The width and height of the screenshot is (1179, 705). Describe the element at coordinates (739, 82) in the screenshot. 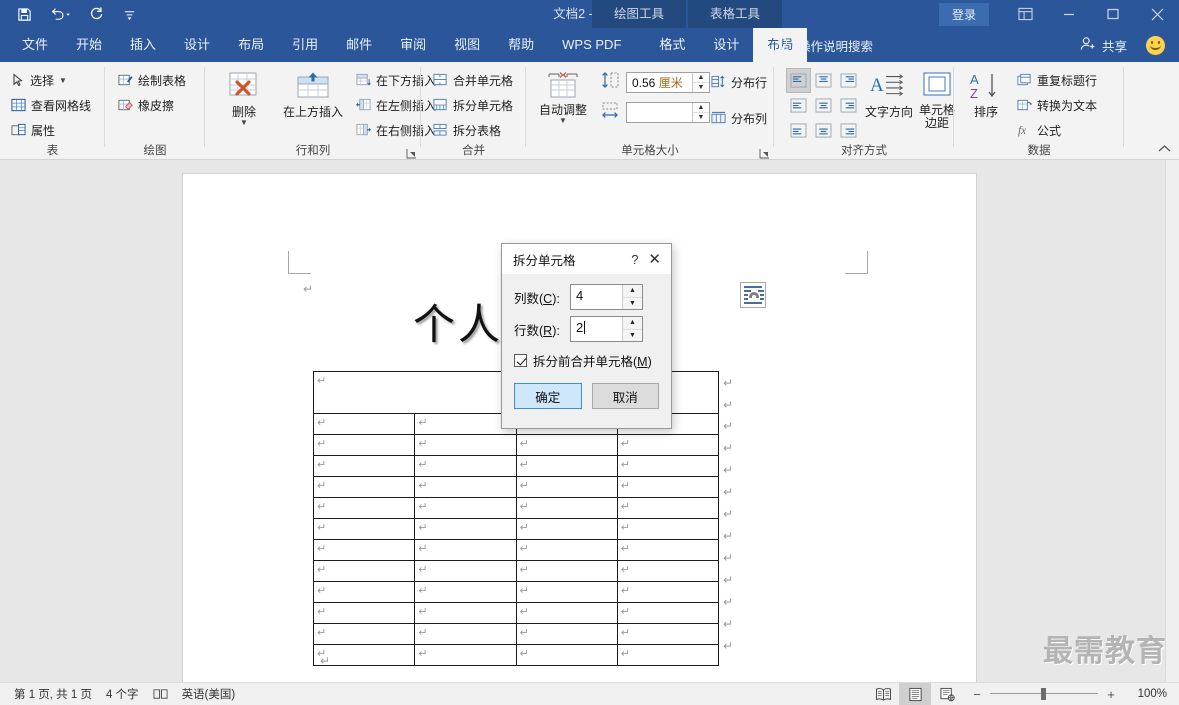

I see `distribute-rows-button: 分布行` at that location.